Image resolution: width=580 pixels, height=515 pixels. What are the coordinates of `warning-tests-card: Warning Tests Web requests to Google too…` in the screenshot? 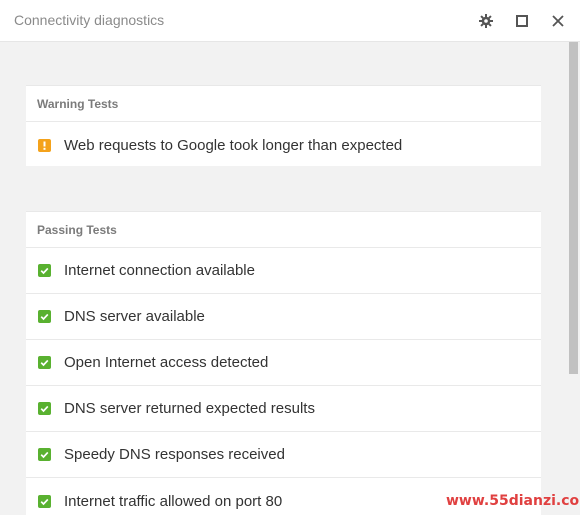 It's located at (283, 125).